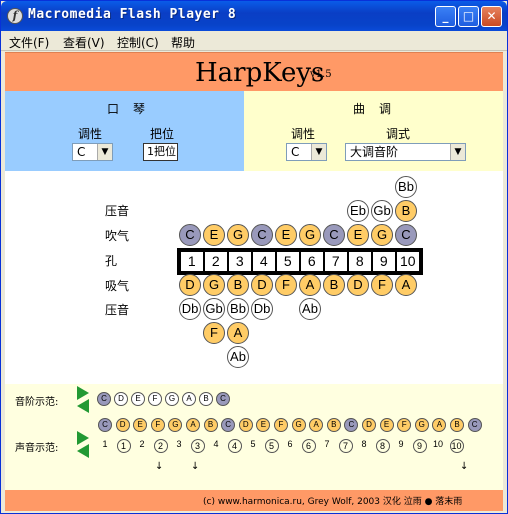 This screenshot has width=508, height=514. What do you see at coordinates (408, 261) in the screenshot?
I see `hole-number: 10` at bounding box center [408, 261].